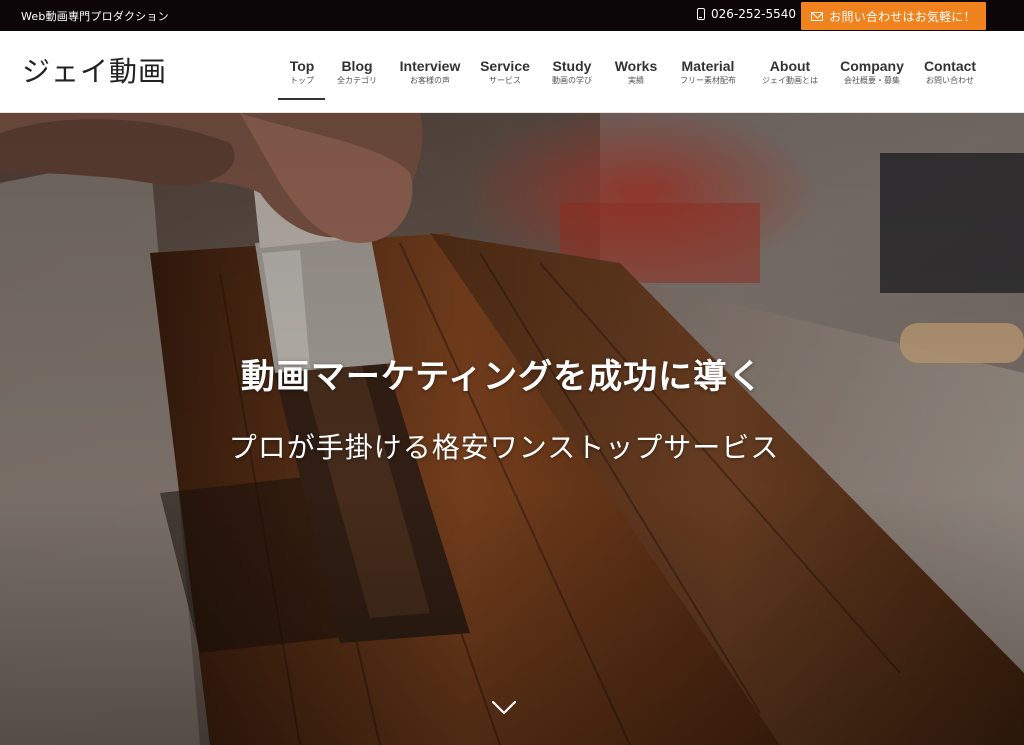  Describe the element at coordinates (430, 80) in the screenshot. I see `nav-item-sublabel: お客様の声` at that location.